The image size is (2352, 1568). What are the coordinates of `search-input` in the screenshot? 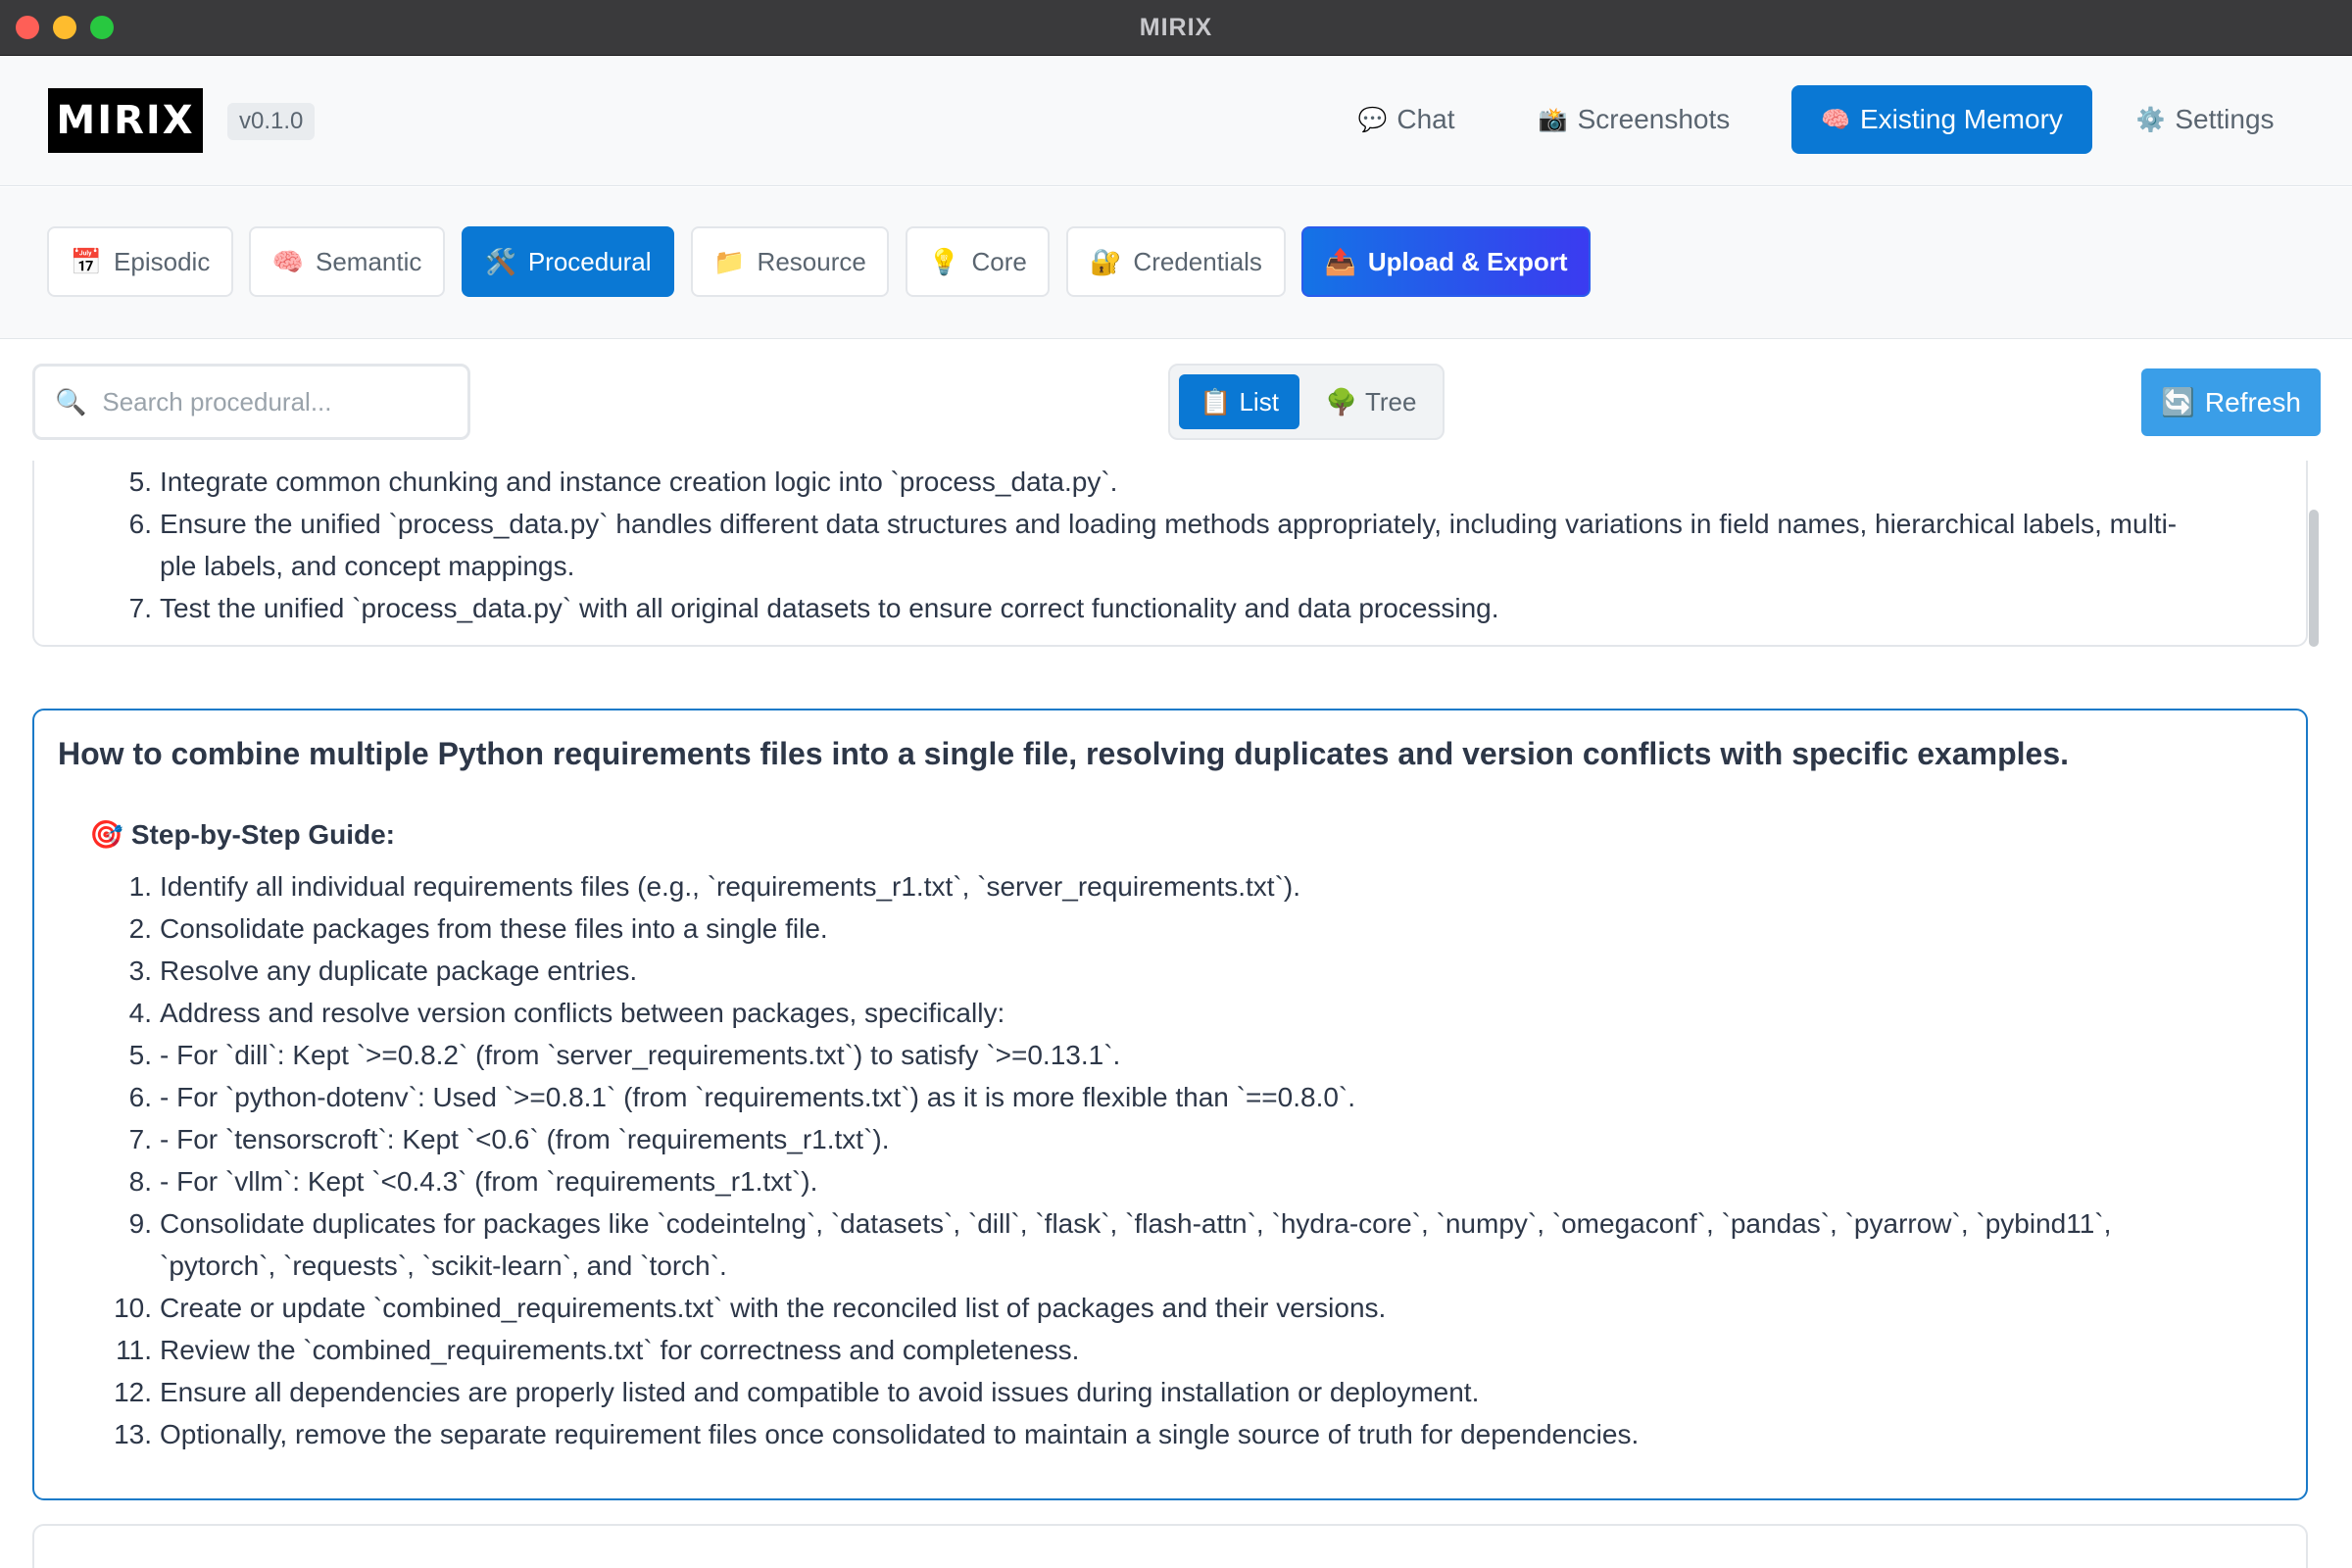 It's located at (269, 401).